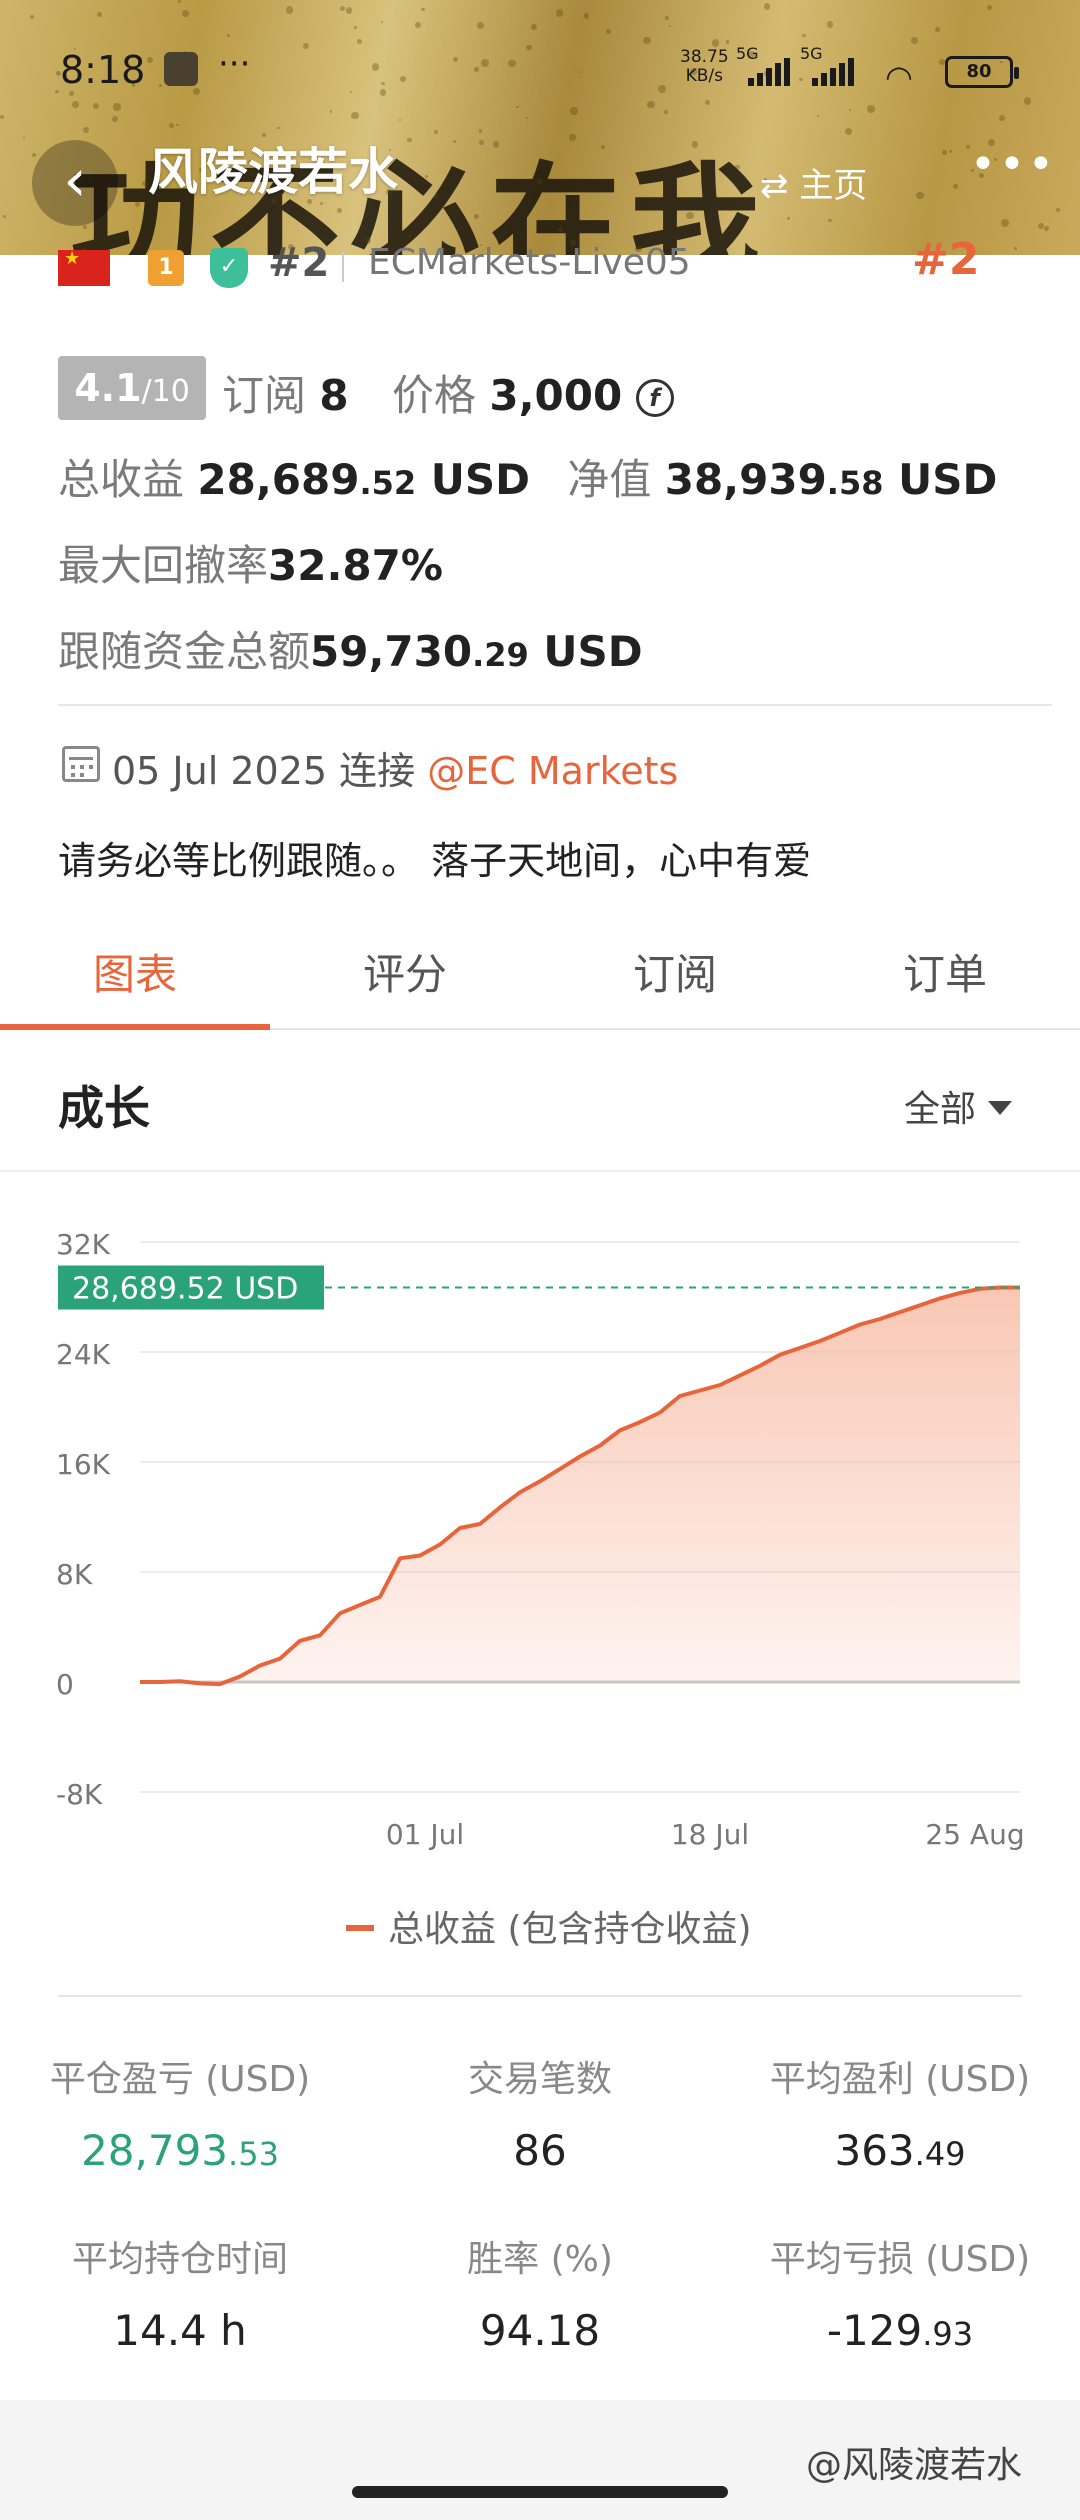  What do you see at coordinates (704, 76) in the screenshot?
I see `network-speed-unit: KB/s` at bounding box center [704, 76].